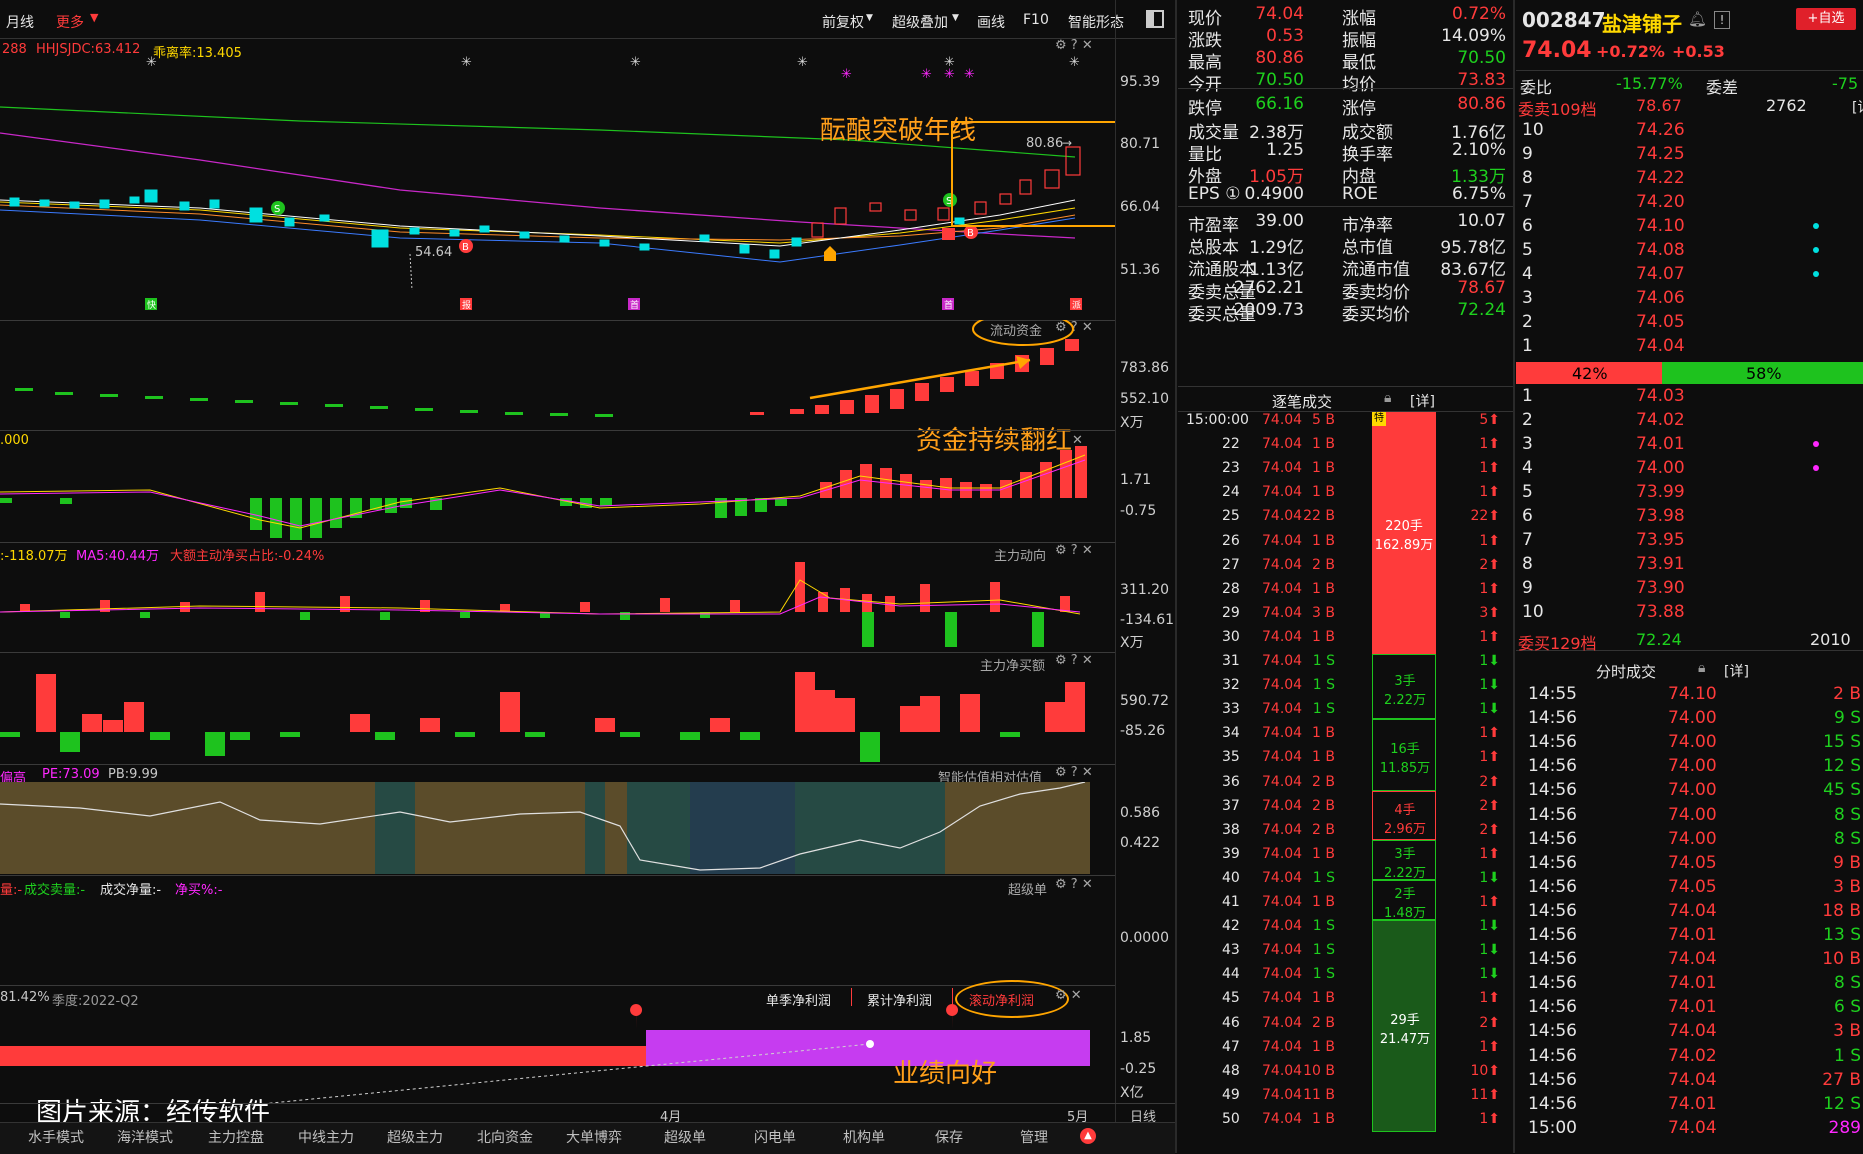  What do you see at coordinates (70, 22) in the screenshot?
I see `more-menu: 更多` at bounding box center [70, 22].